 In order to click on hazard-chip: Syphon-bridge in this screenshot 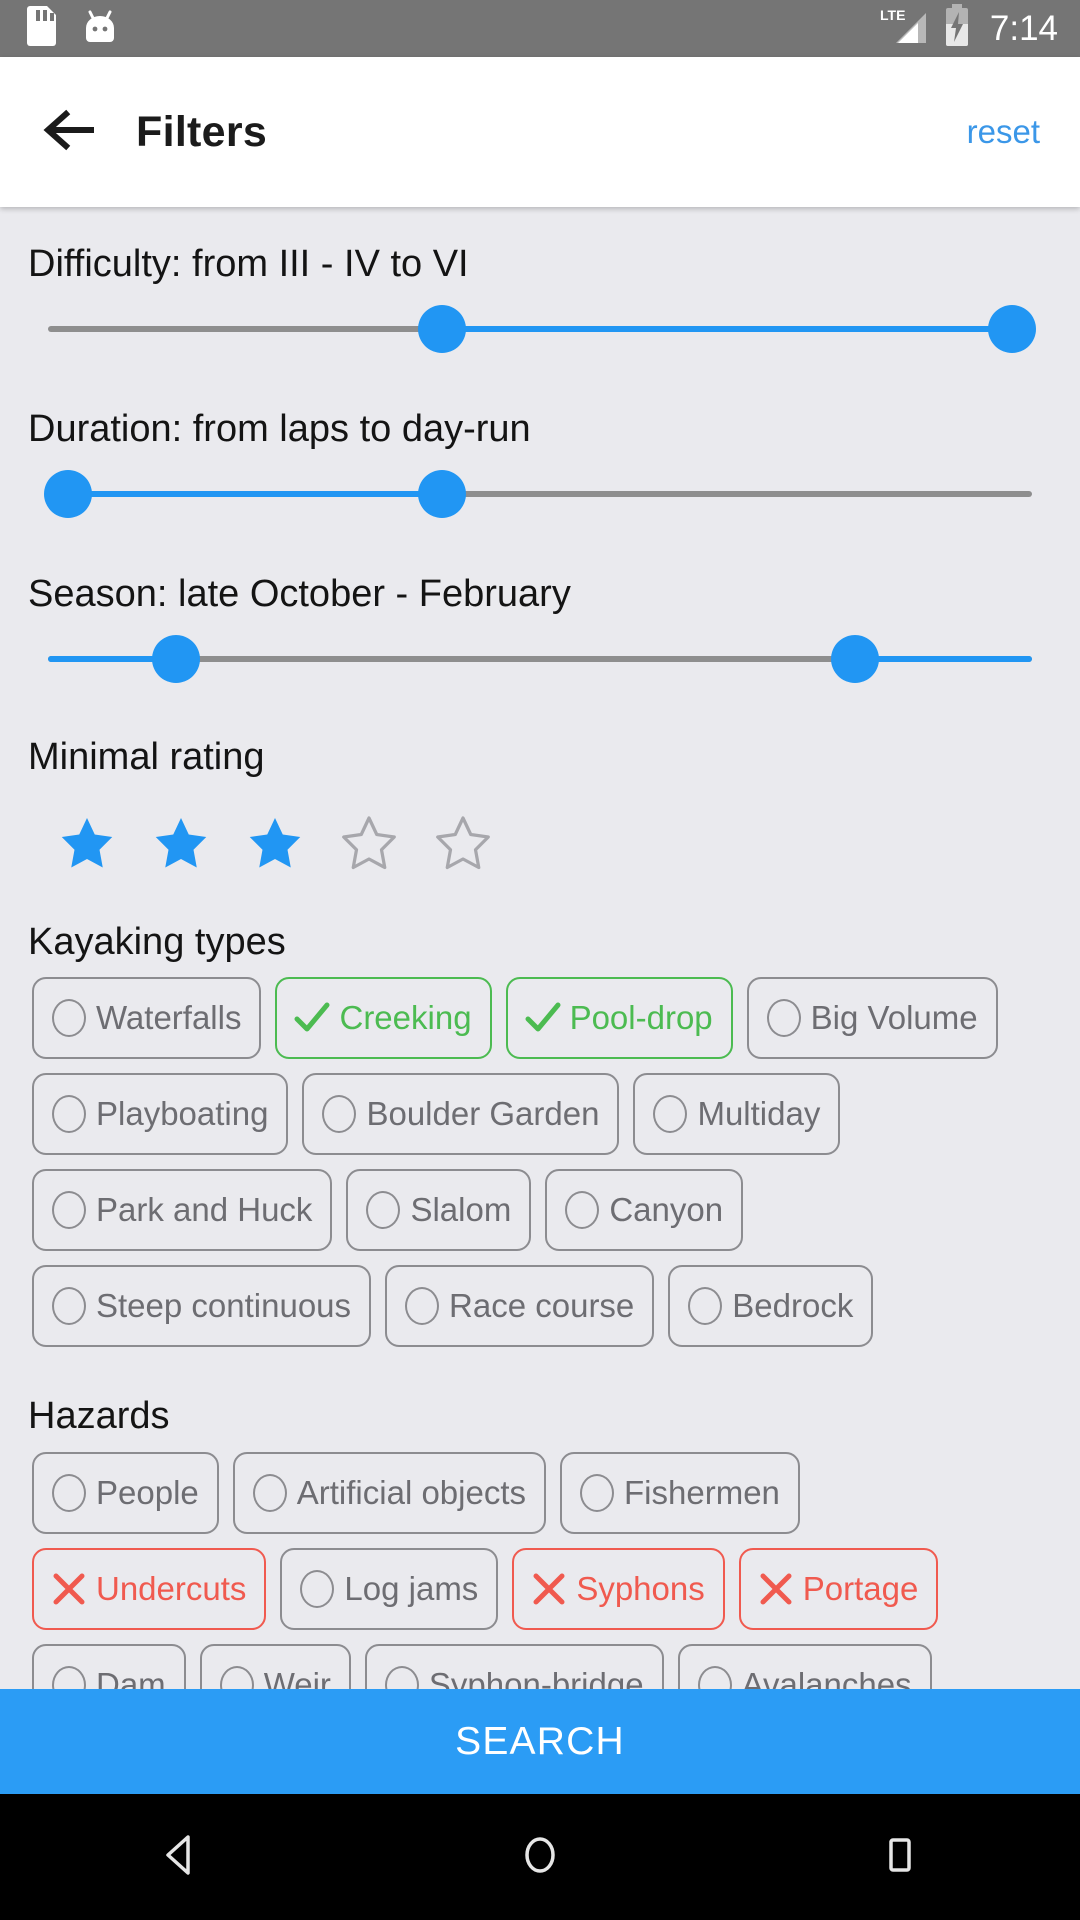, I will do `click(514, 1666)`.